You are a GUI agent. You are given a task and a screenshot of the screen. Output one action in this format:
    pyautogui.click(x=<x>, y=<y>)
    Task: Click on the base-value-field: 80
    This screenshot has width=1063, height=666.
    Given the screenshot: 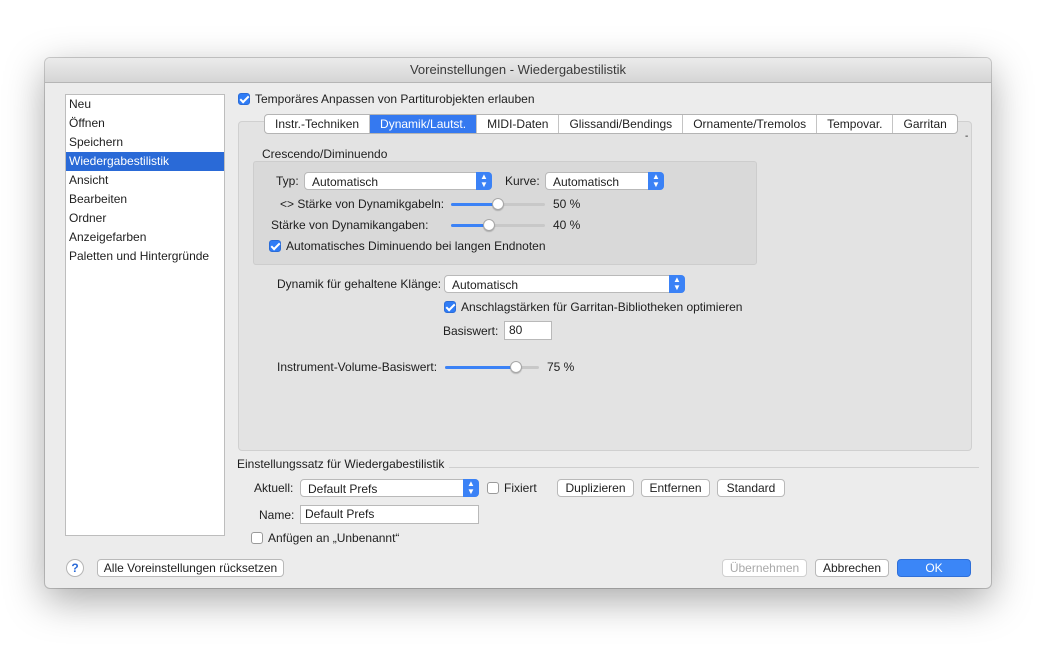 What is the action you would take?
    pyautogui.click(x=528, y=330)
    